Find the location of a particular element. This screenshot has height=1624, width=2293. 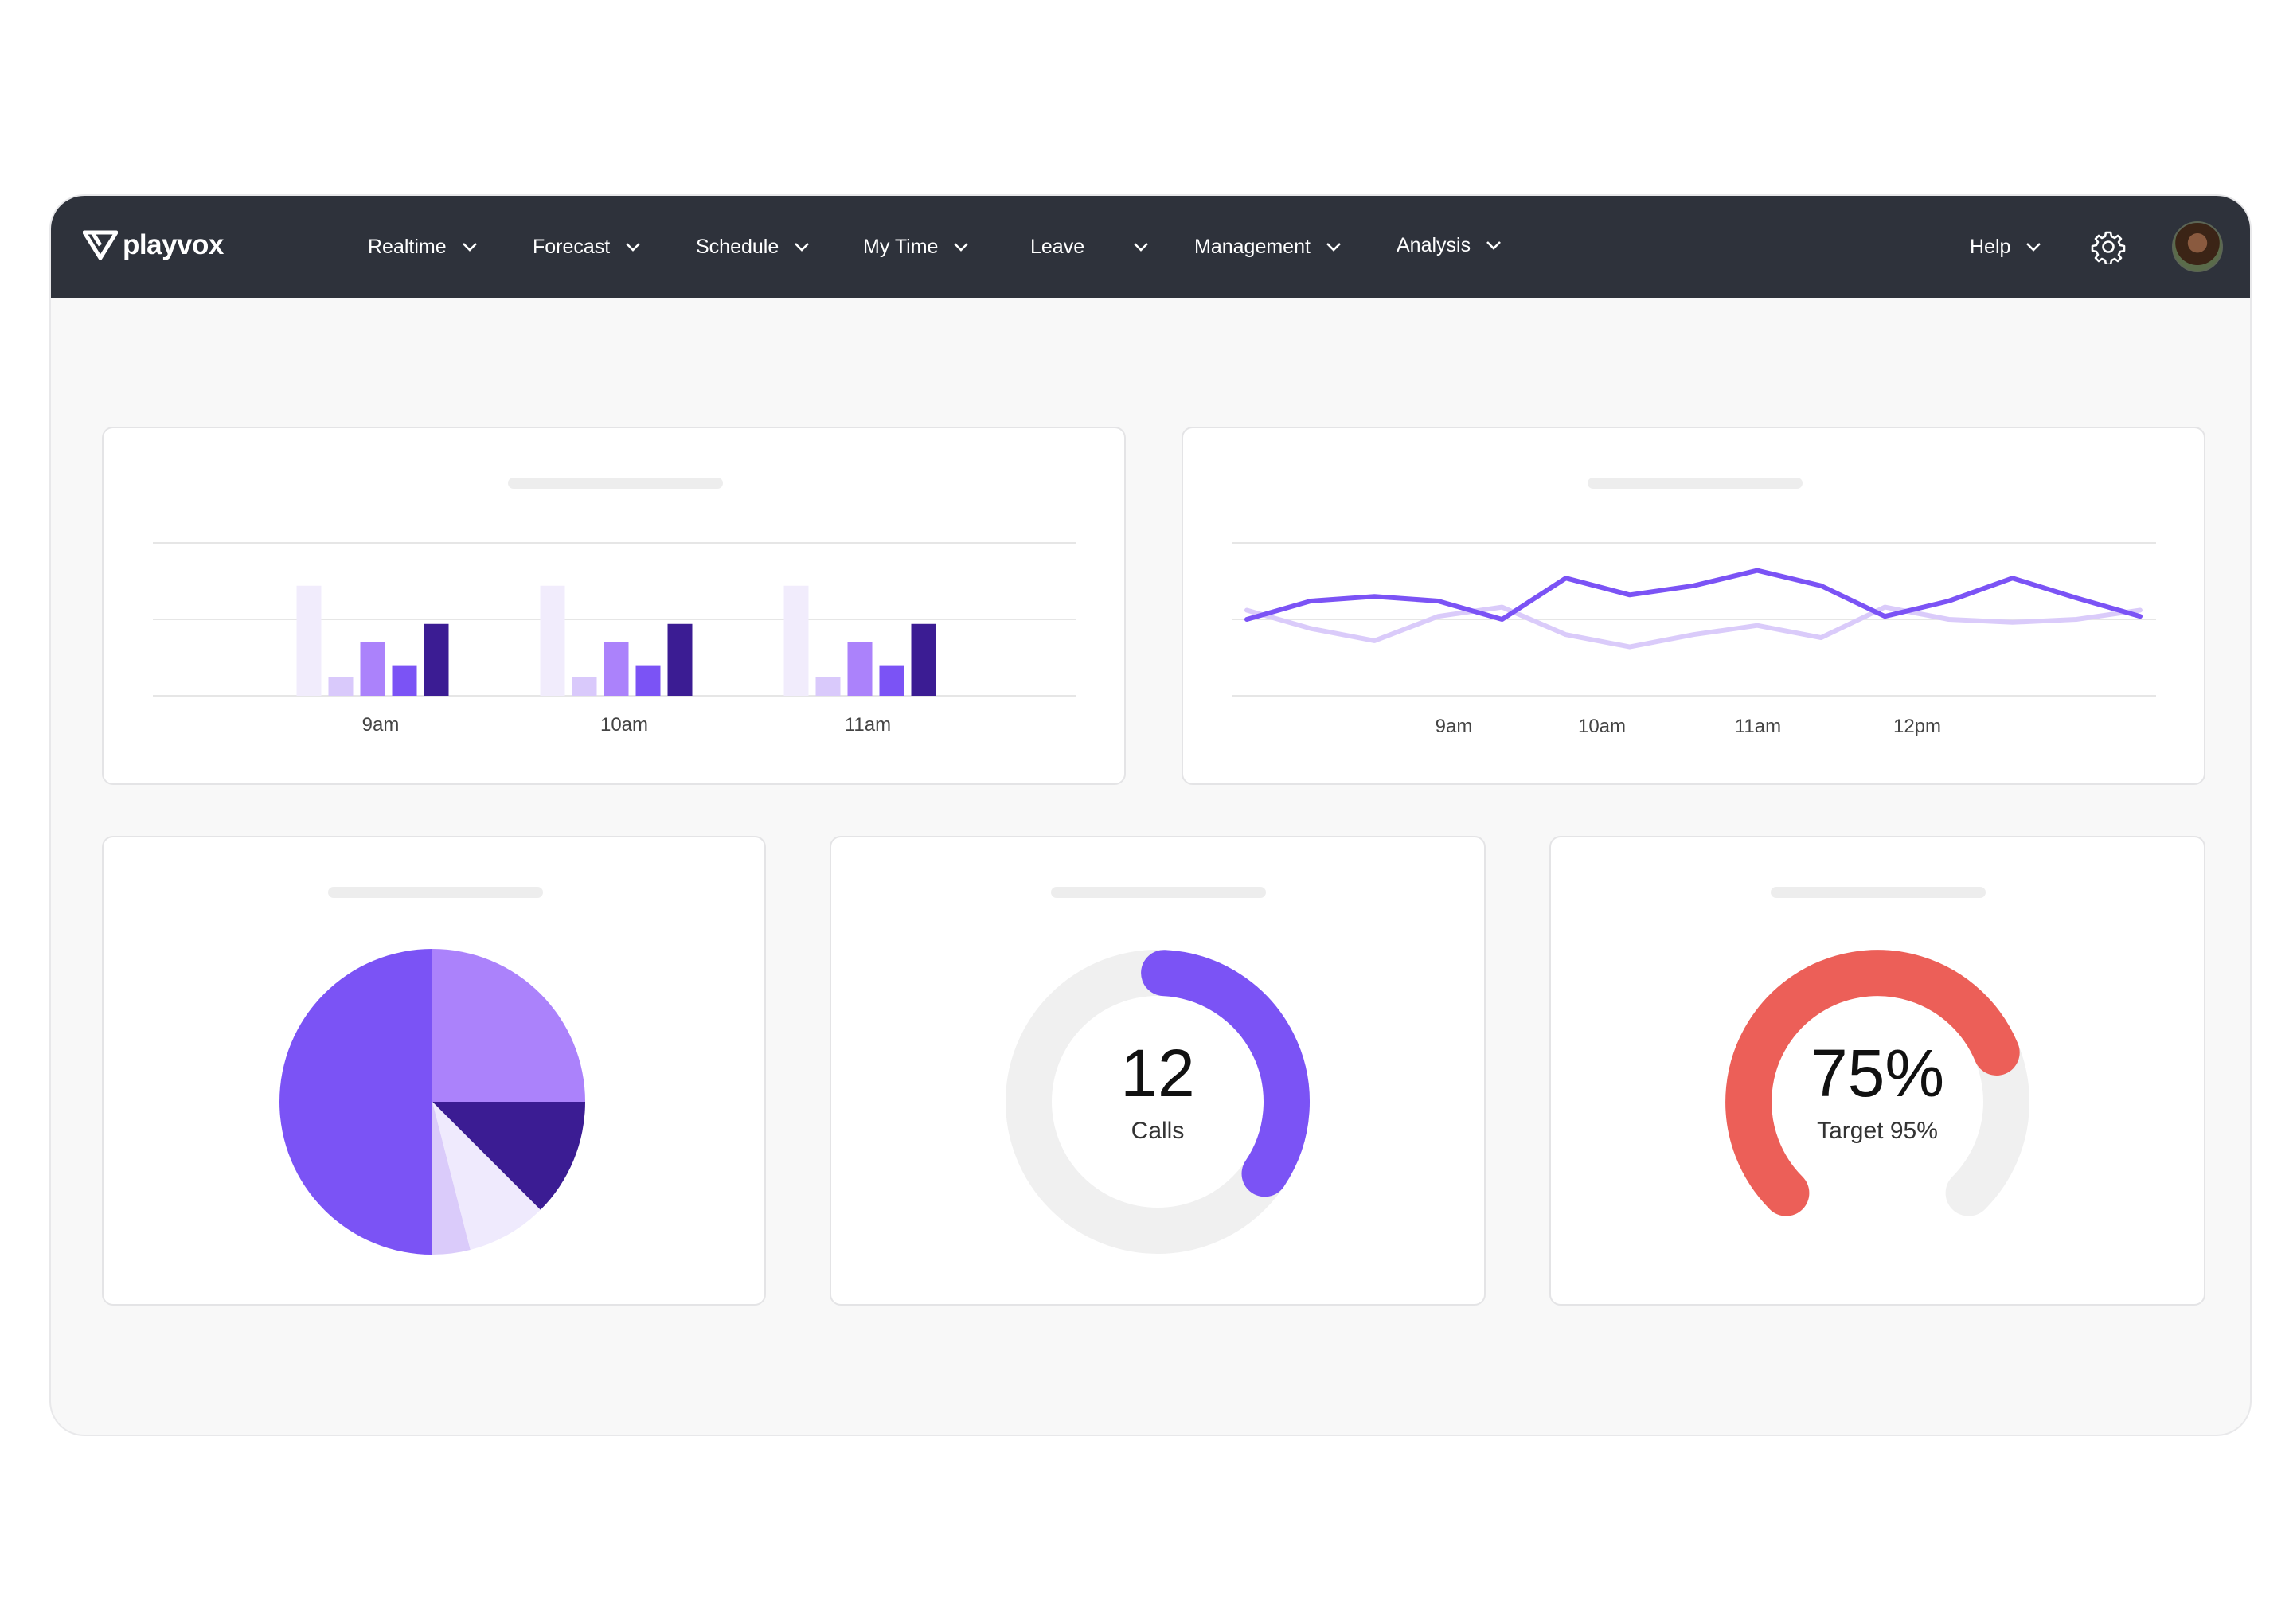

pie-chart is located at coordinates (432, 1102).